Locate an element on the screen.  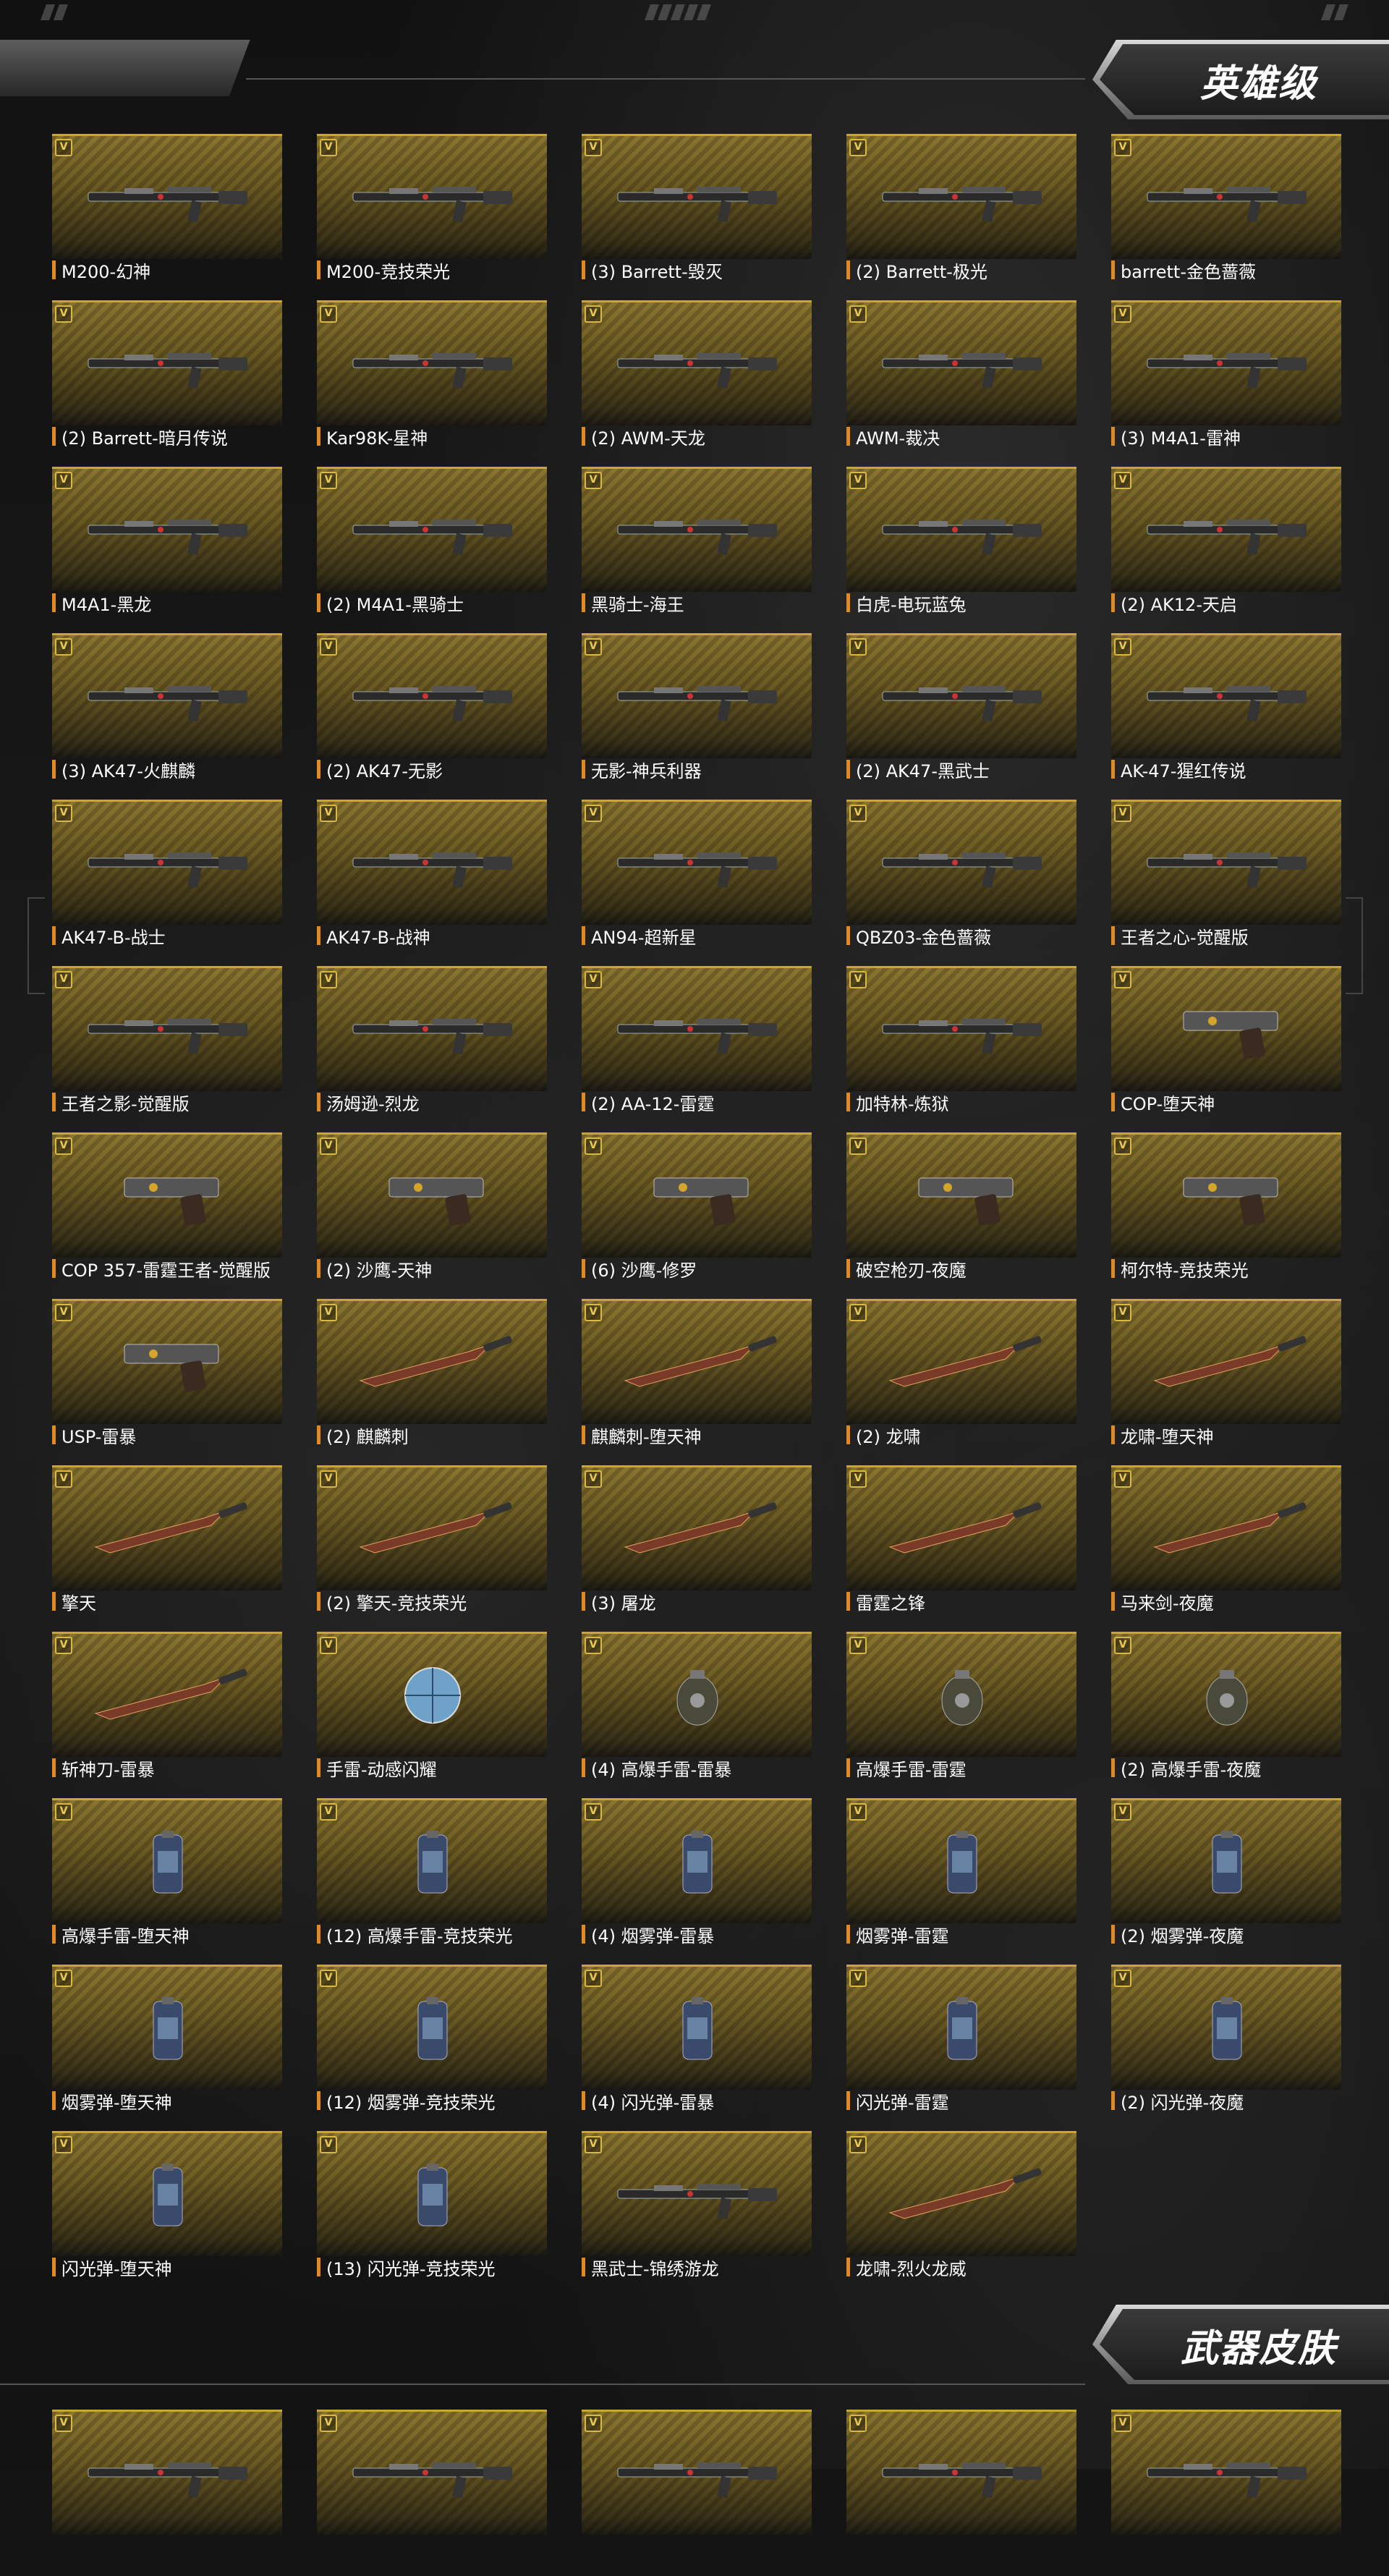
weapon-label: 龙啸-堕天神 is located at coordinates (1162, 1435).